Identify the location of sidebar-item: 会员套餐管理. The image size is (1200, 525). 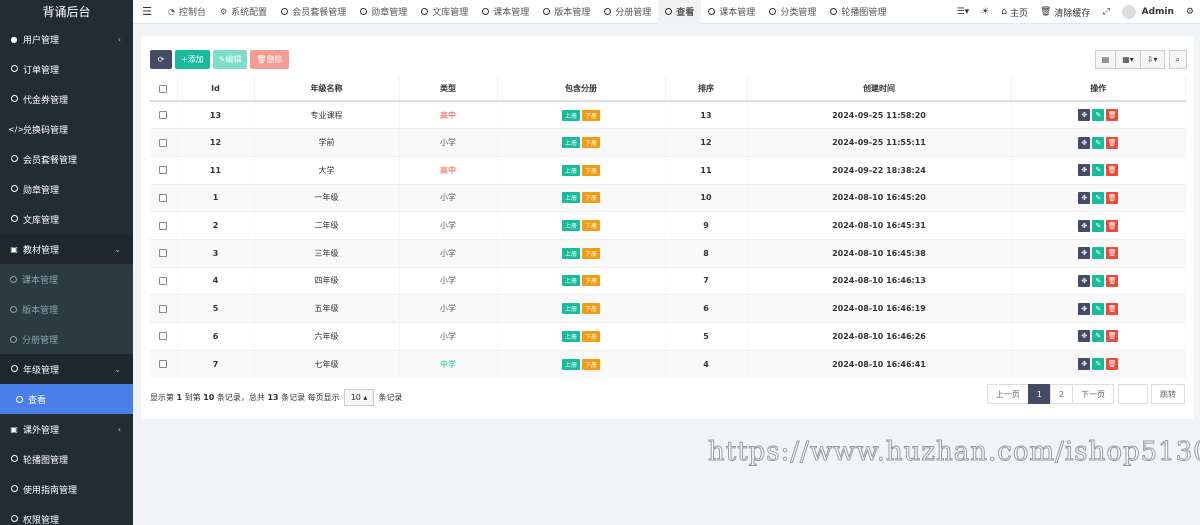
(66, 159).